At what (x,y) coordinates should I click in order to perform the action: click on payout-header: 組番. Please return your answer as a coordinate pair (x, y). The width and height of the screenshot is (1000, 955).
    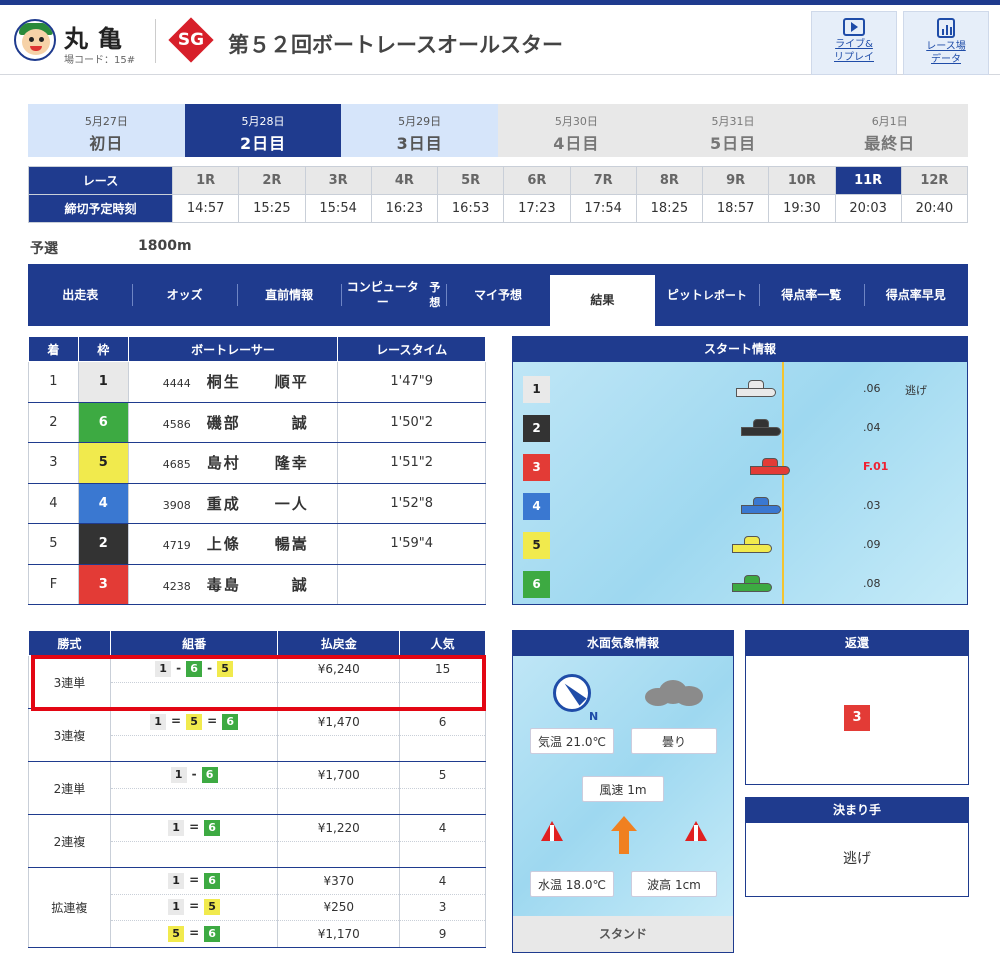
    Looking at the image, I should click on (194, 643).